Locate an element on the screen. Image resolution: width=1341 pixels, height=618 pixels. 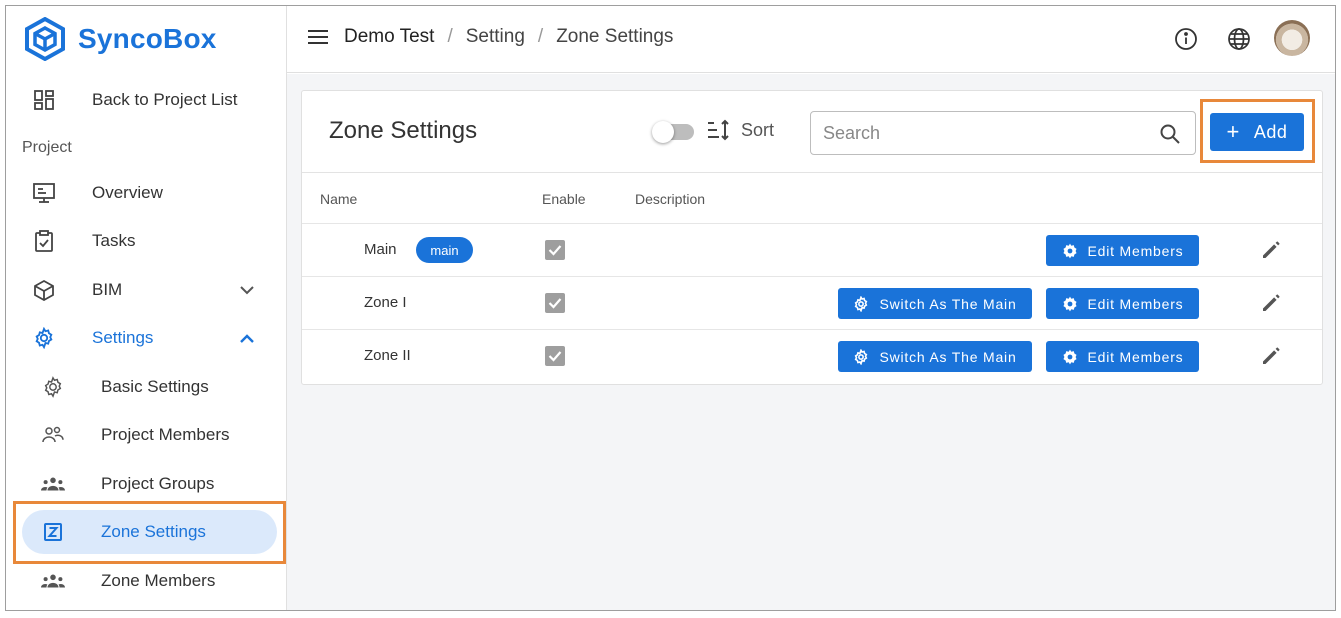
breadcrumb: Demo Test / Setting / Zone Settings is located at coordinates (508, 37).